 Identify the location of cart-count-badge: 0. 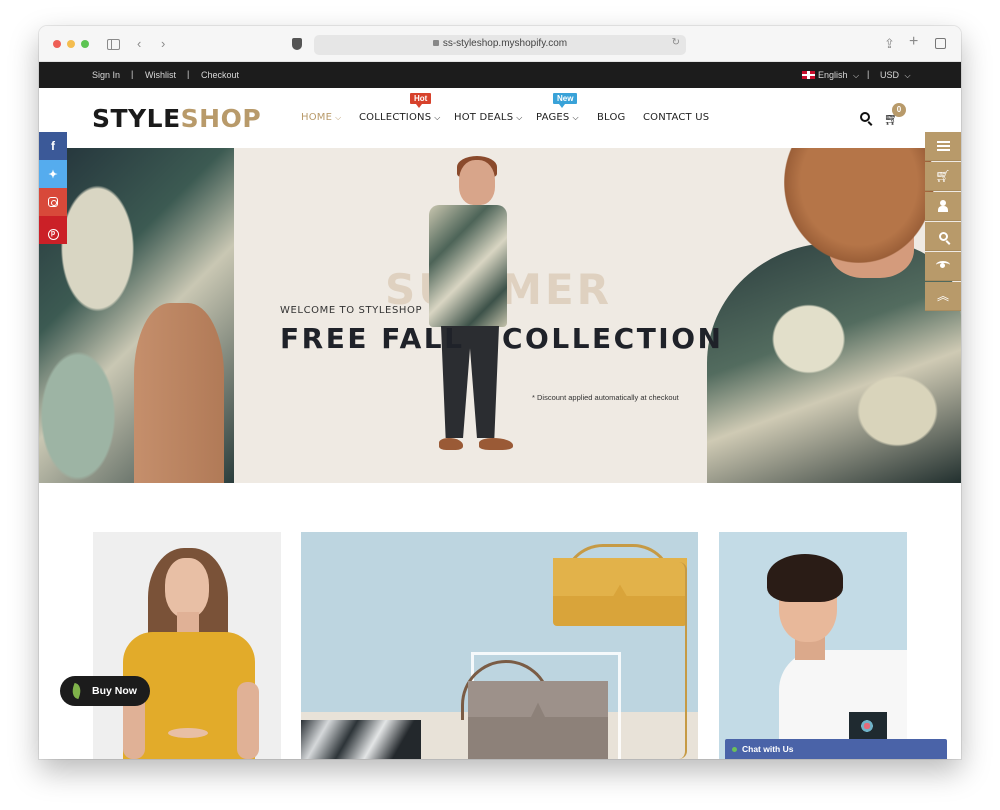
(899, 110).